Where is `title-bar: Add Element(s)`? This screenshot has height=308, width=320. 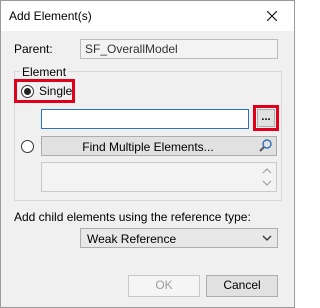
title-bar: Add Element(s) is located at coordinates (147, 16).